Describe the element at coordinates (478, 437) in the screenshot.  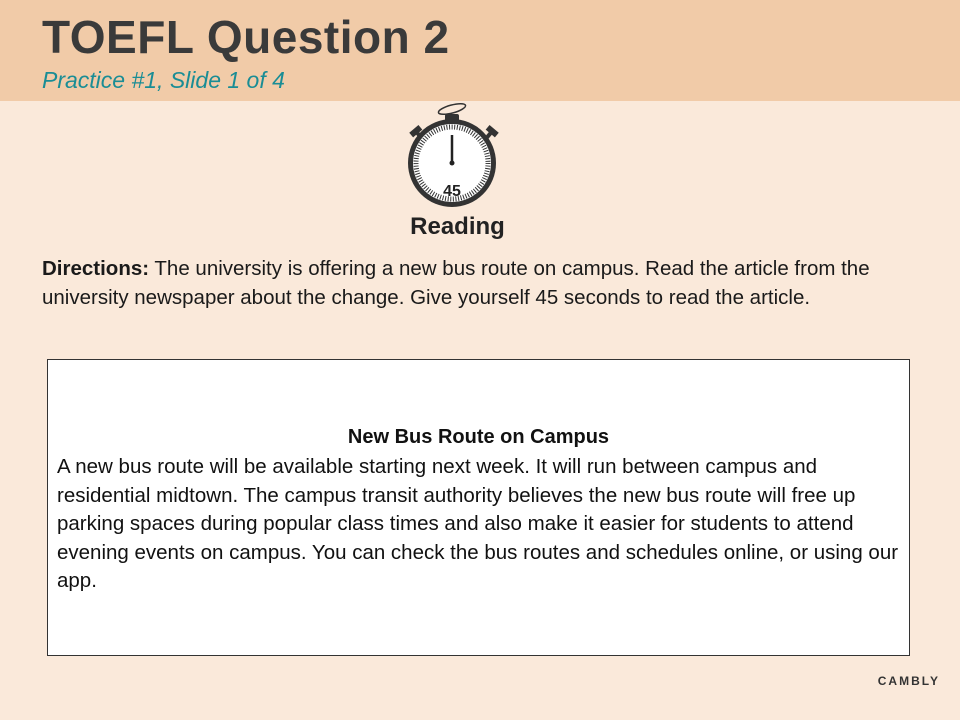
I see `article-title: New Bus Route on Campus` at that location.